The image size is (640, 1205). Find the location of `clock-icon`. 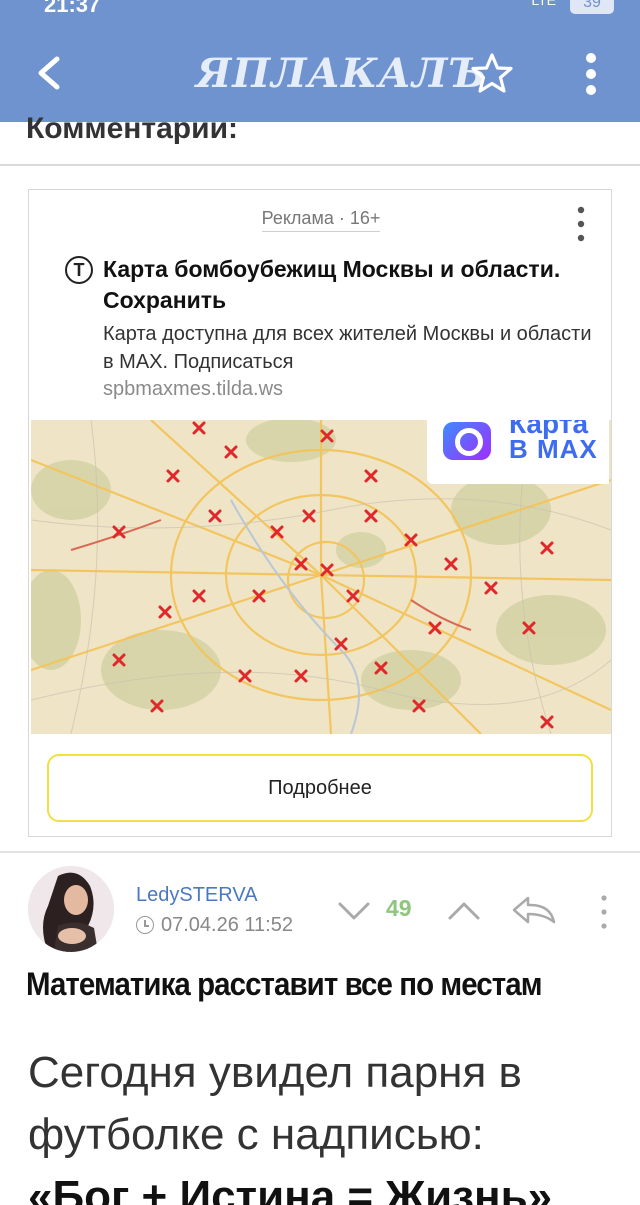

clock-icon is located at coordinates (145, 925).